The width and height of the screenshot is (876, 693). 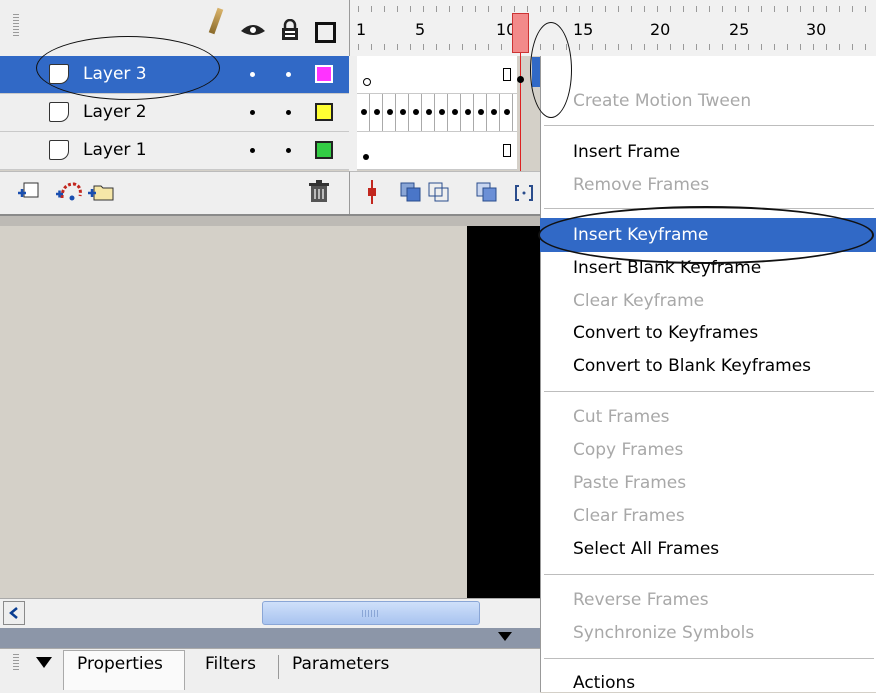 I want to click on scroll-thumb-grip, so click(x=370, y=613).